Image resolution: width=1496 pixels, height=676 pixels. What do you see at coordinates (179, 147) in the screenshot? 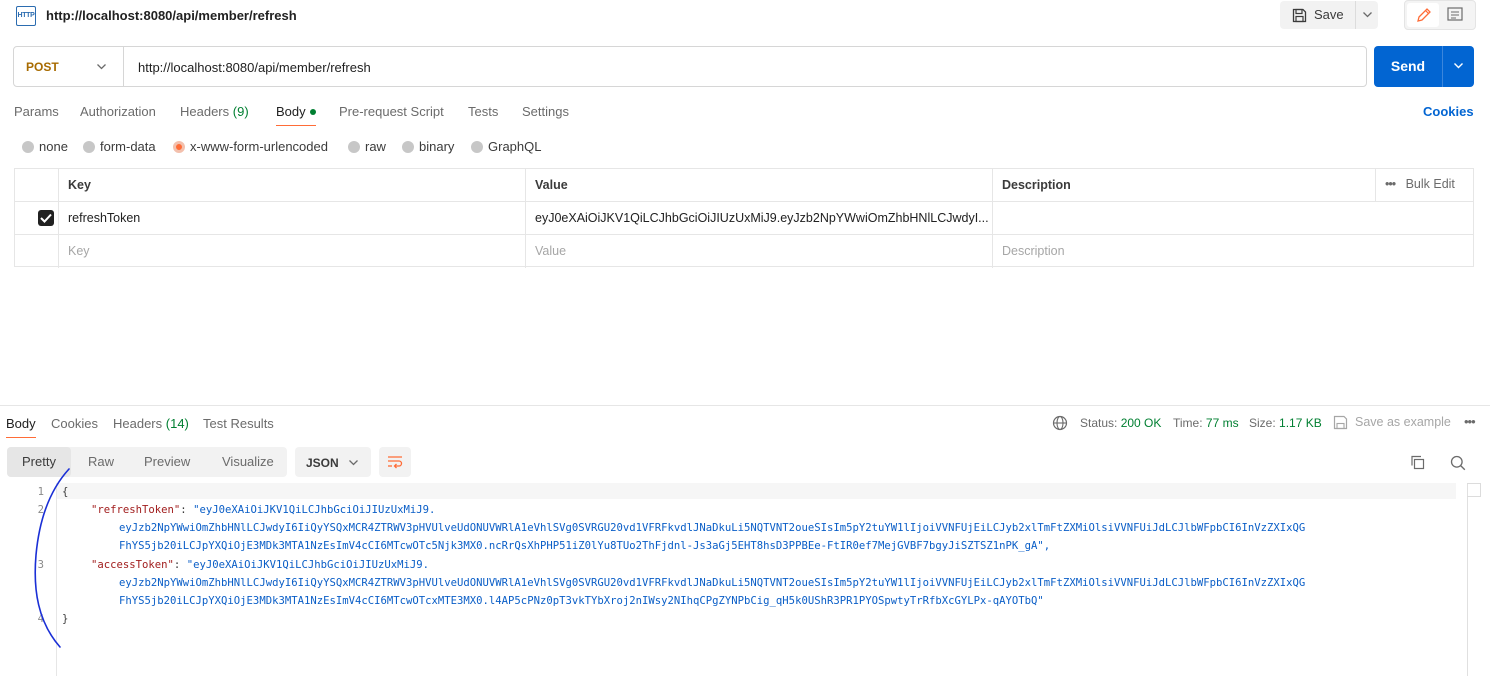
I see `radio-dot-selected` at bounding box center [179, 147].